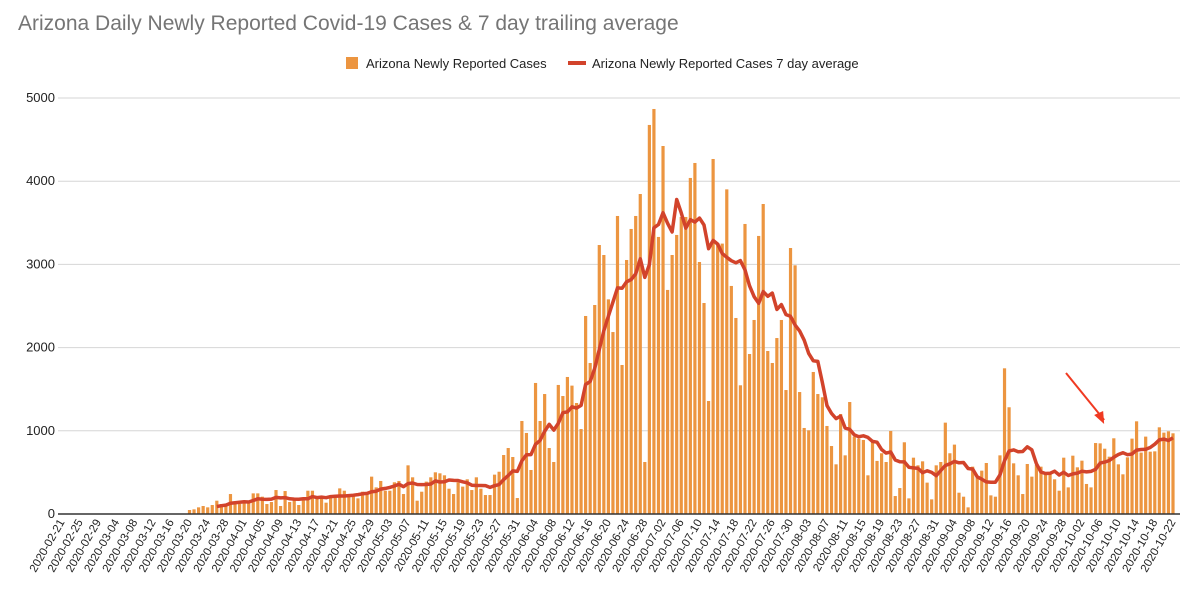  What do you see at coordinates (40, 263) in the screenshot?
I see `y-tick-label: 3000` at bounding box center [40, 263].